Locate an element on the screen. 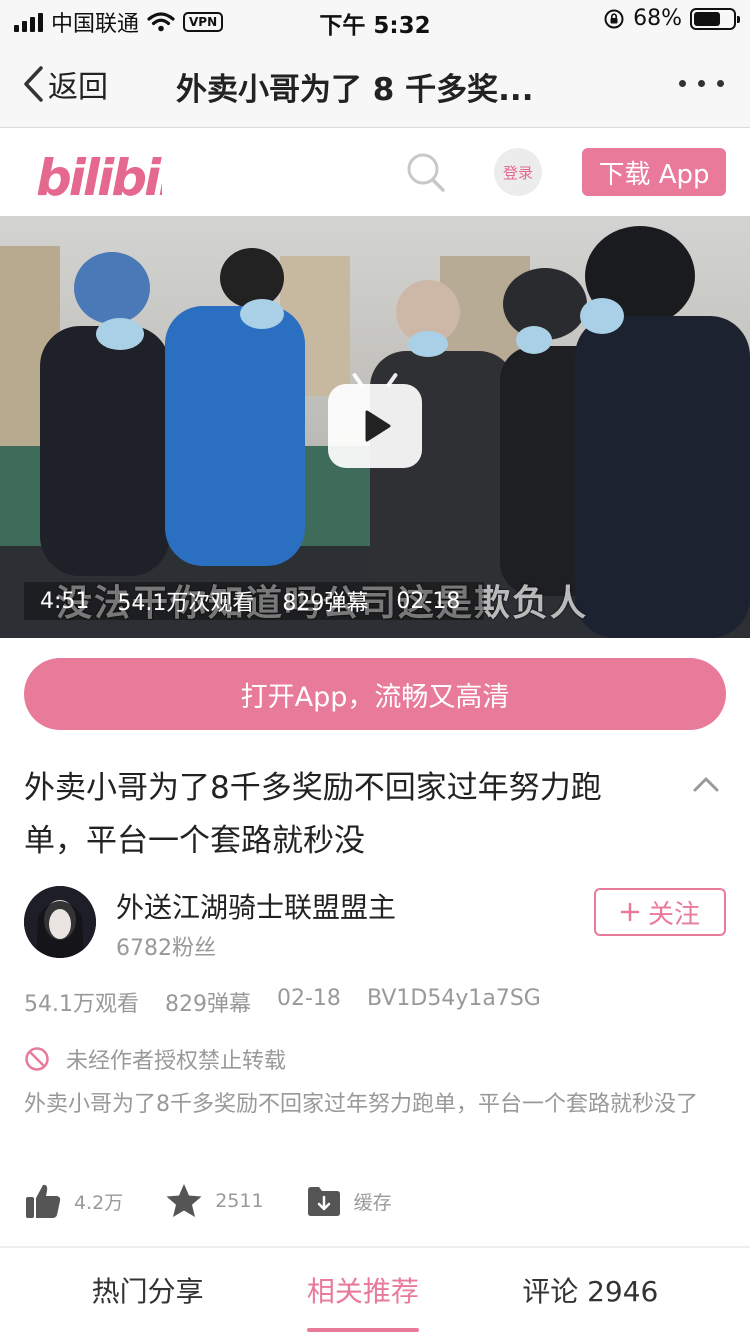  status-bar: 中国联通 VPN 下午 5:32 68% is located at coordinates (375, 20).